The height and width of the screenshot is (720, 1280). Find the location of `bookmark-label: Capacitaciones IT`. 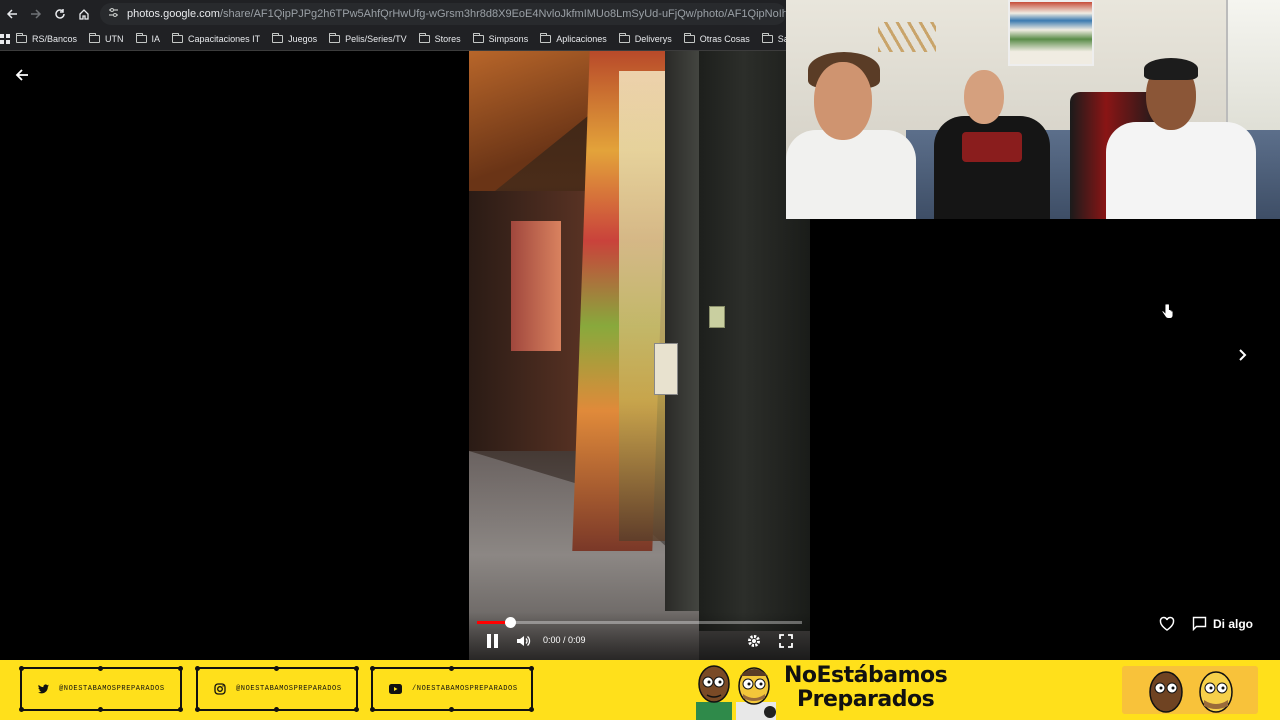

bookmark-label: Capacitaciones IT is located at coordinates (224, 38).